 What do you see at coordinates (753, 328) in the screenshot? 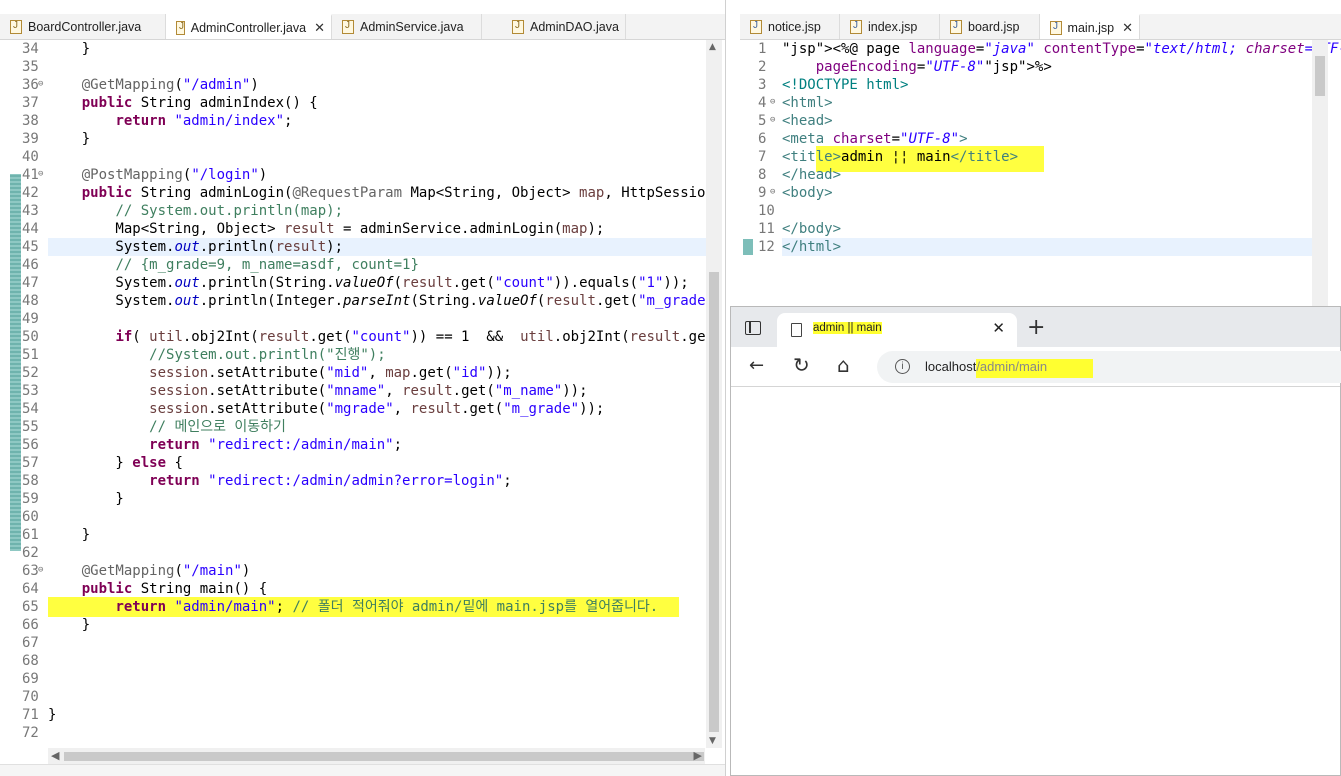
I see `tab-actions-icon` at bounding box center [753, 328].